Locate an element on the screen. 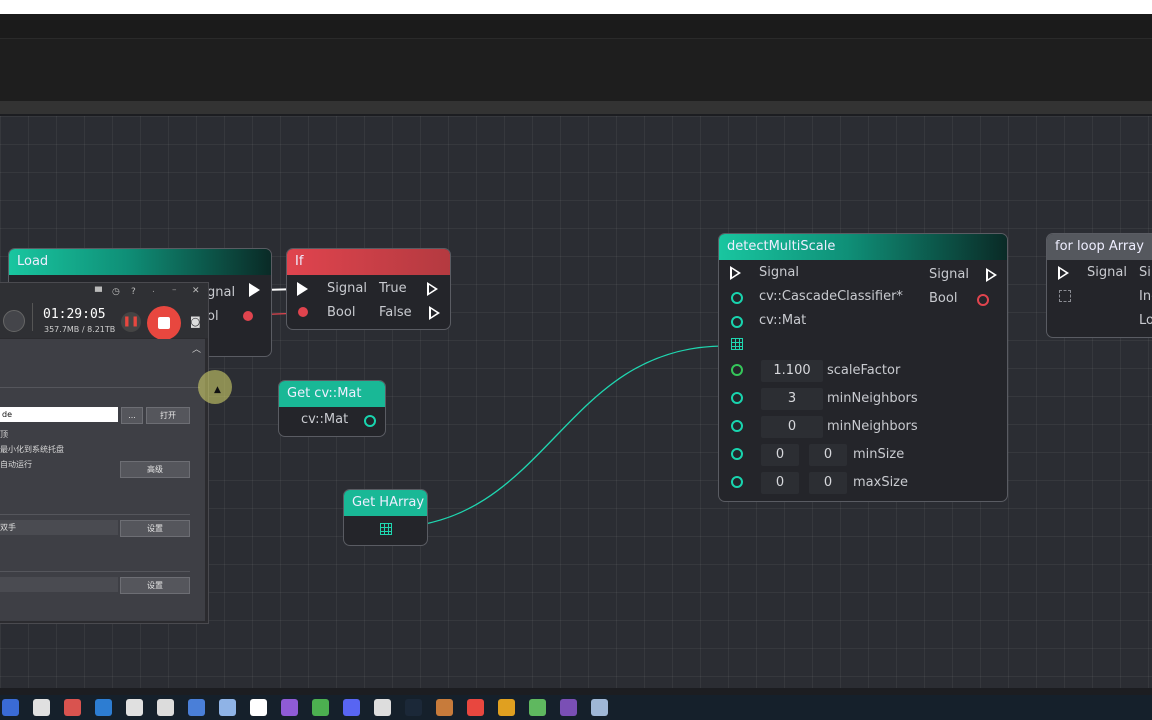  option-always-on-top: 顶 is located at coordinates (4, 434).